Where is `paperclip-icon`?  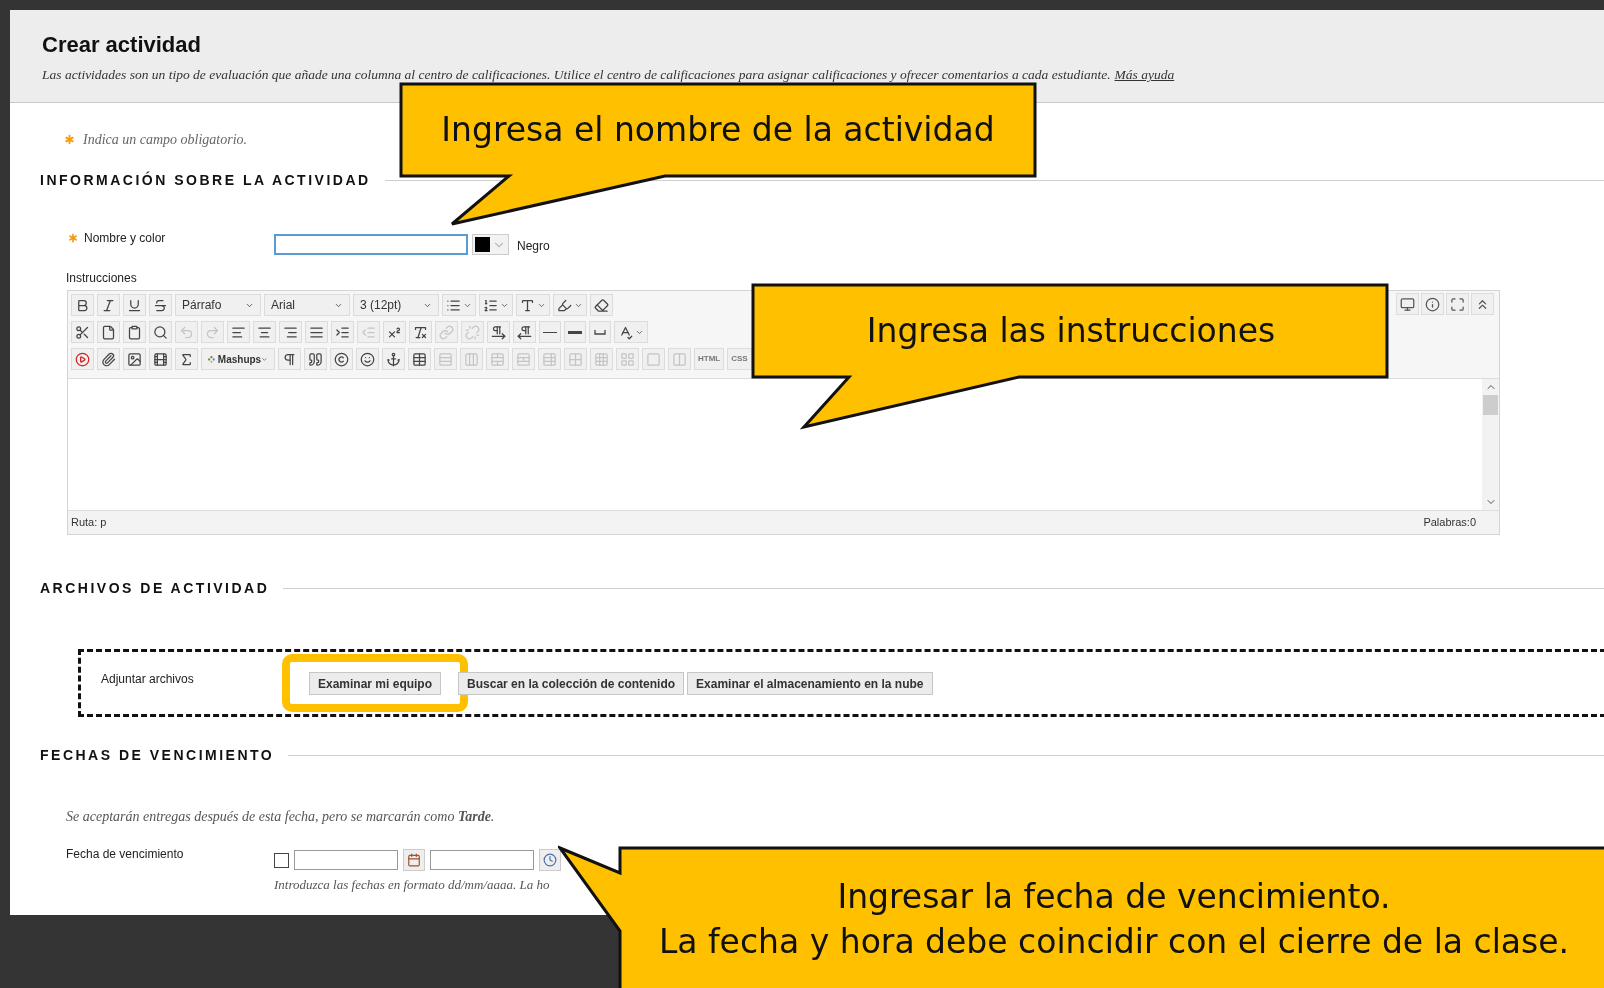 paperclip-icon is located at coordinates (108, 359).